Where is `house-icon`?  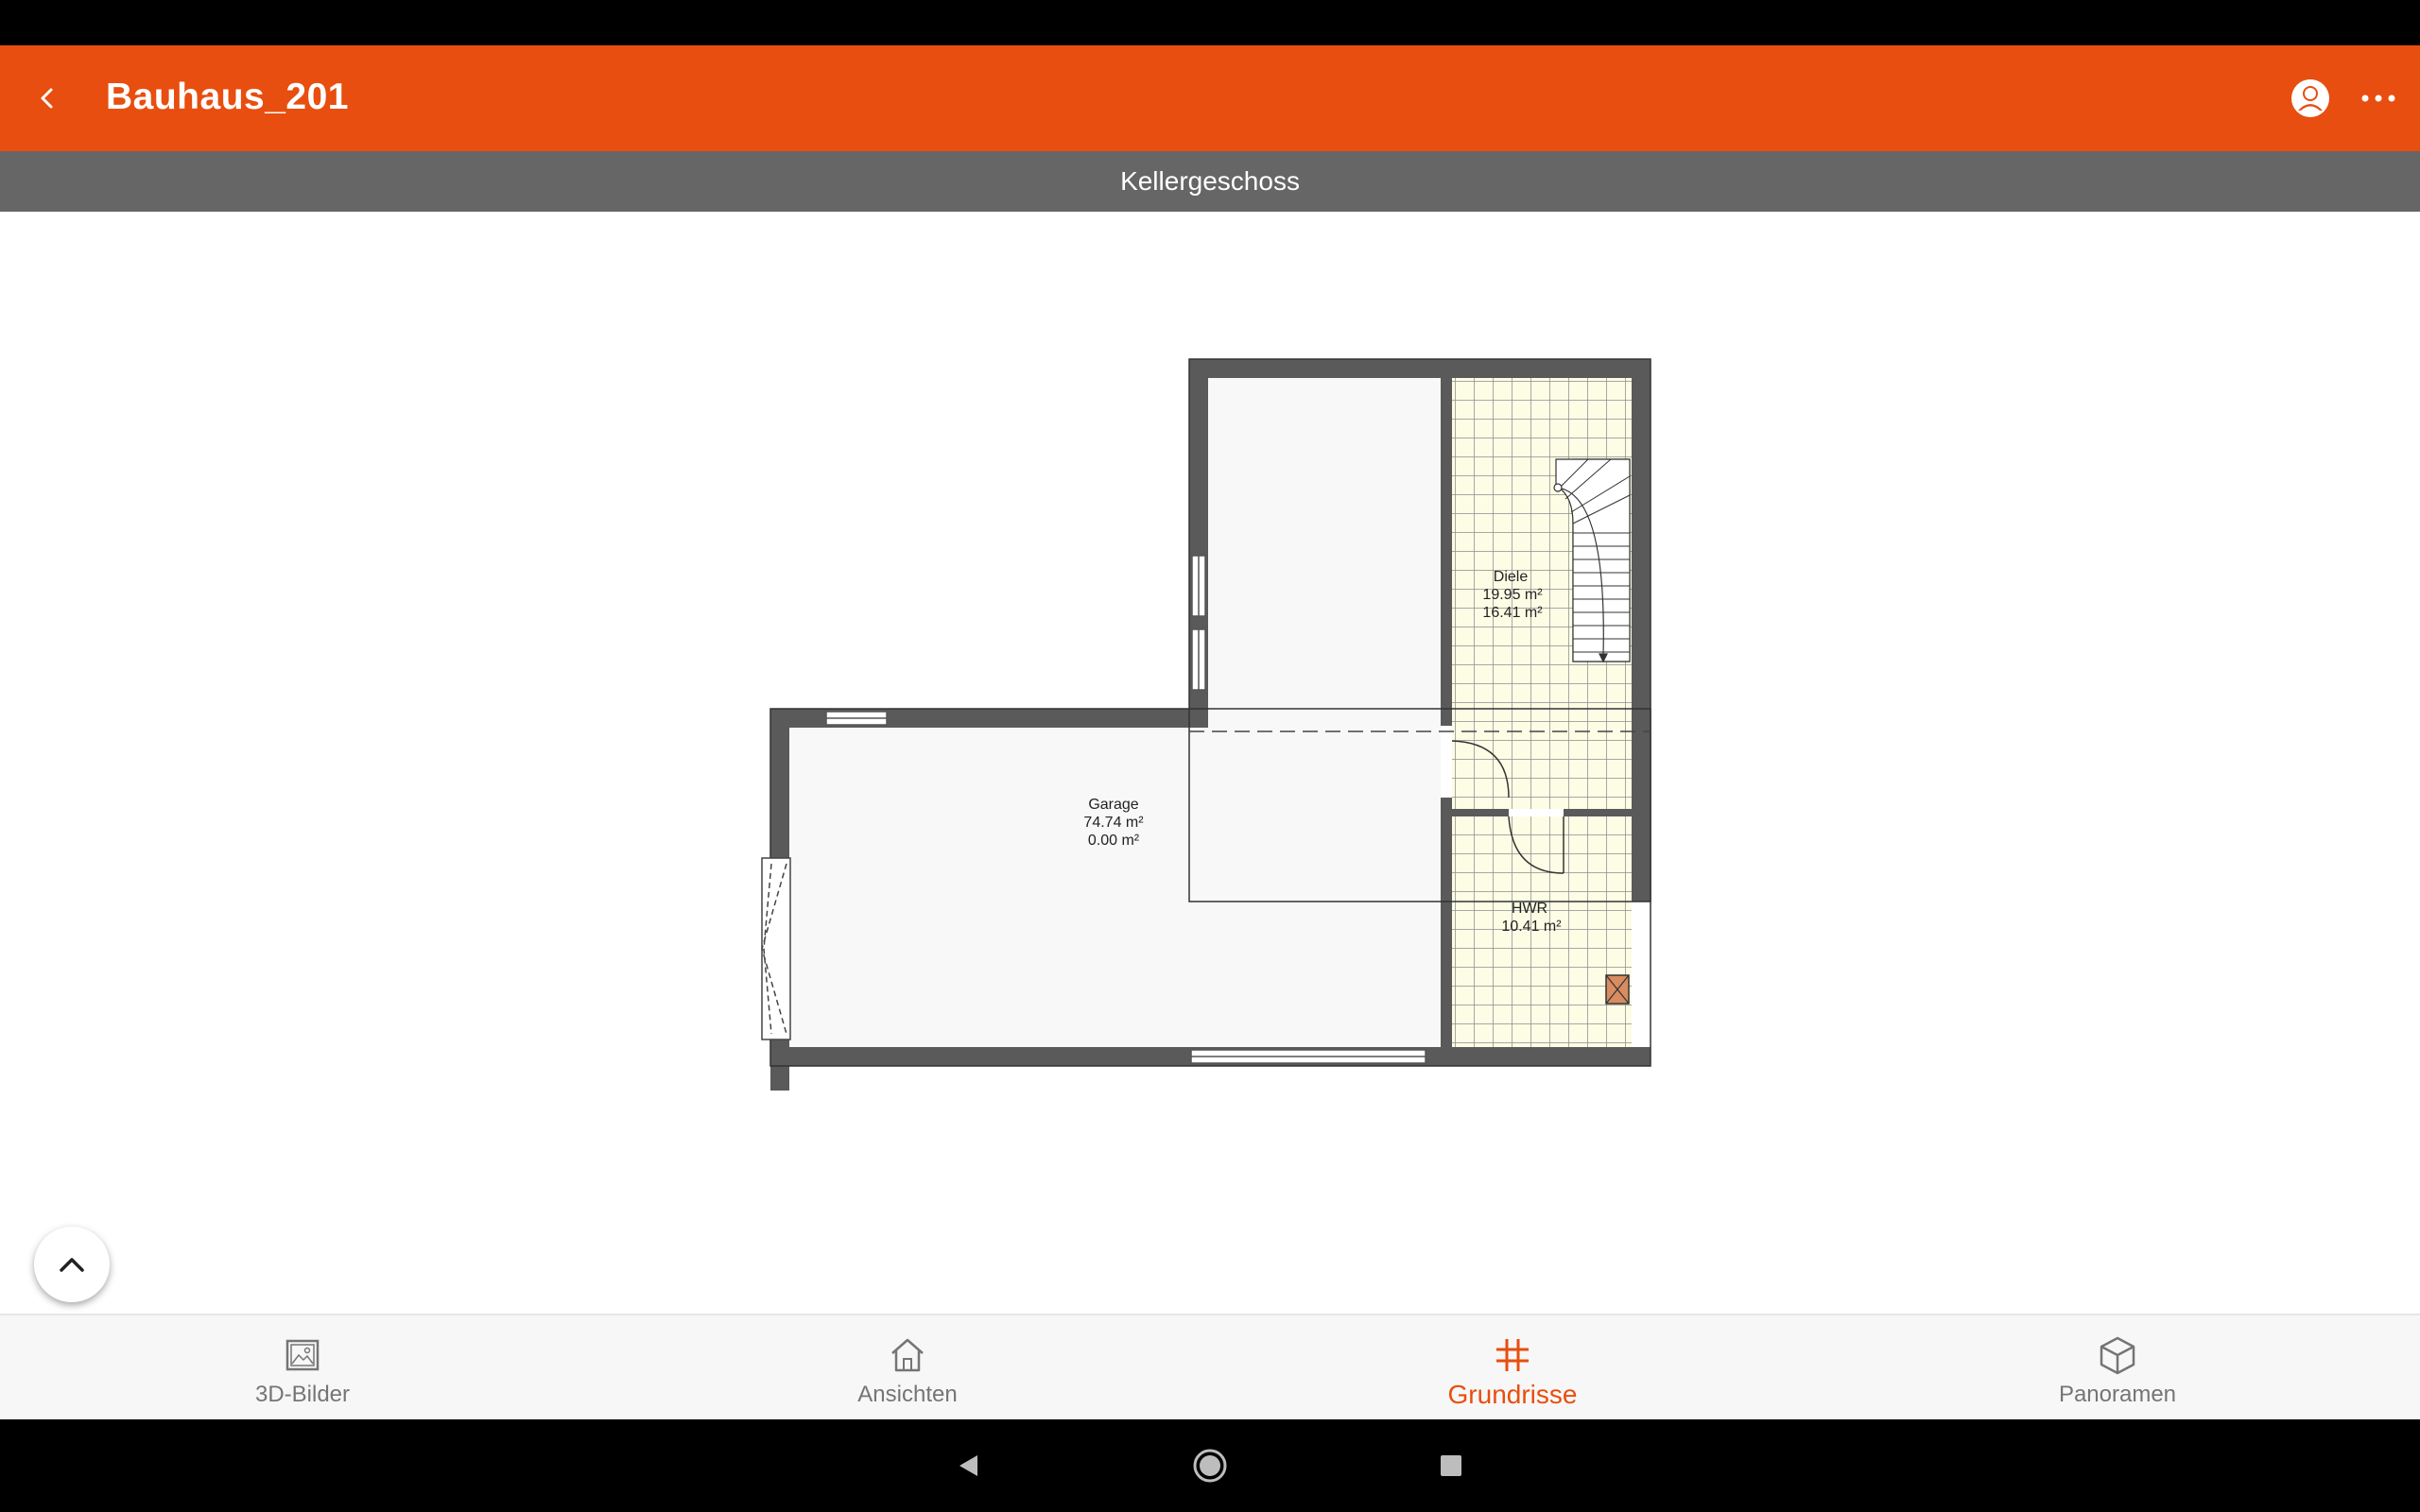 house-icon is located at coordinates (907, 1355).